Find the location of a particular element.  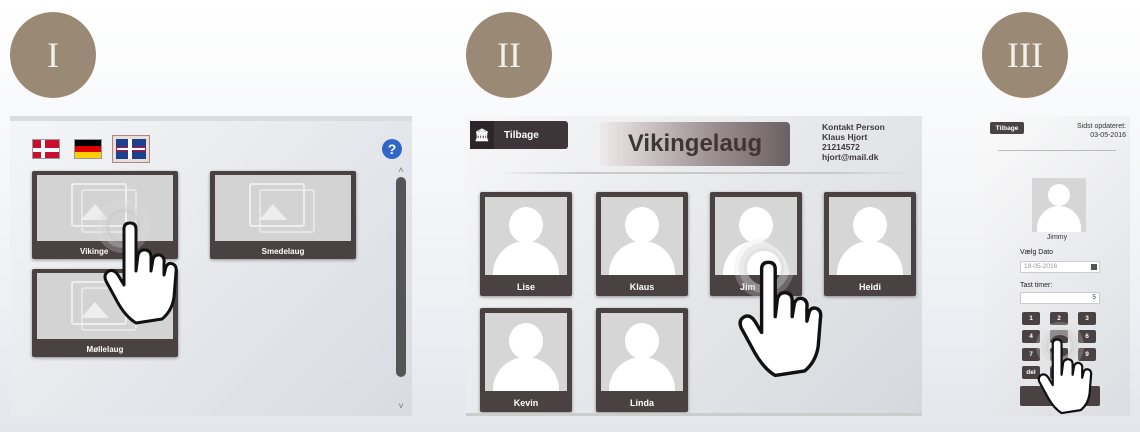

member-name: Klaus is located at coordinates (642, 287).